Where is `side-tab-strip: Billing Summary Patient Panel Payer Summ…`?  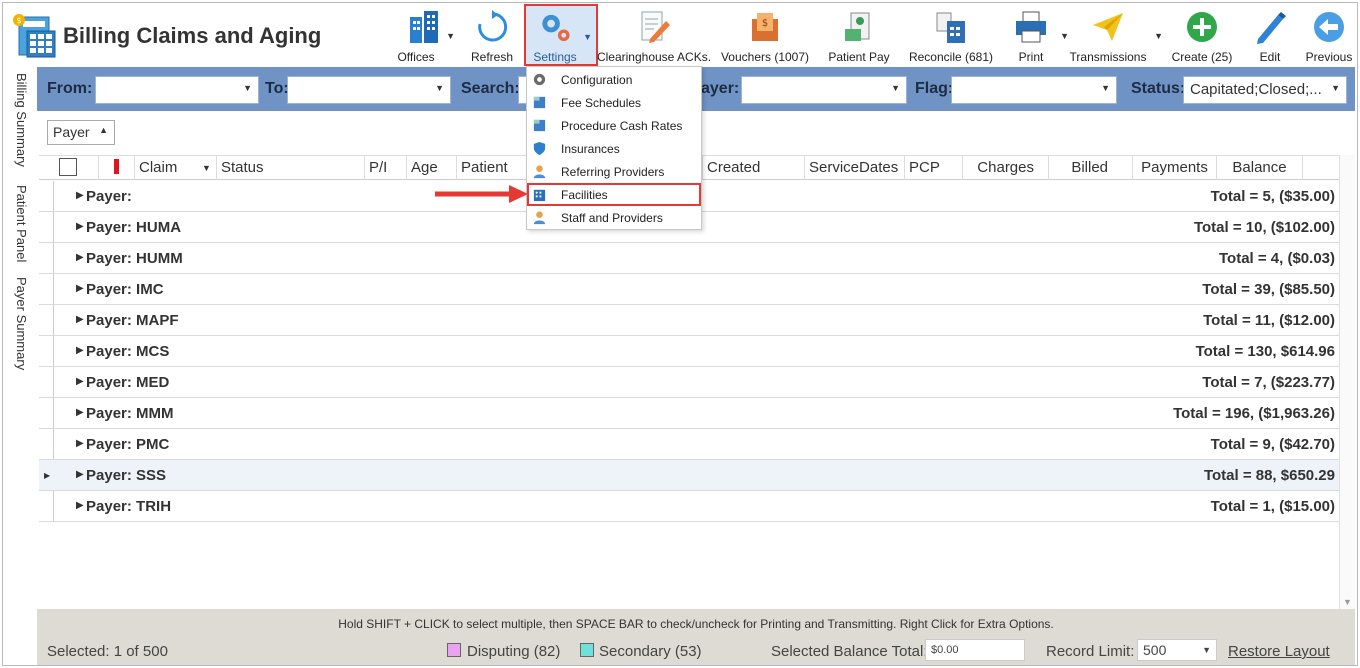 side-tab-strip: Billing Summary Patient Panel Payer Summ… is located at coordinates (19, 236).